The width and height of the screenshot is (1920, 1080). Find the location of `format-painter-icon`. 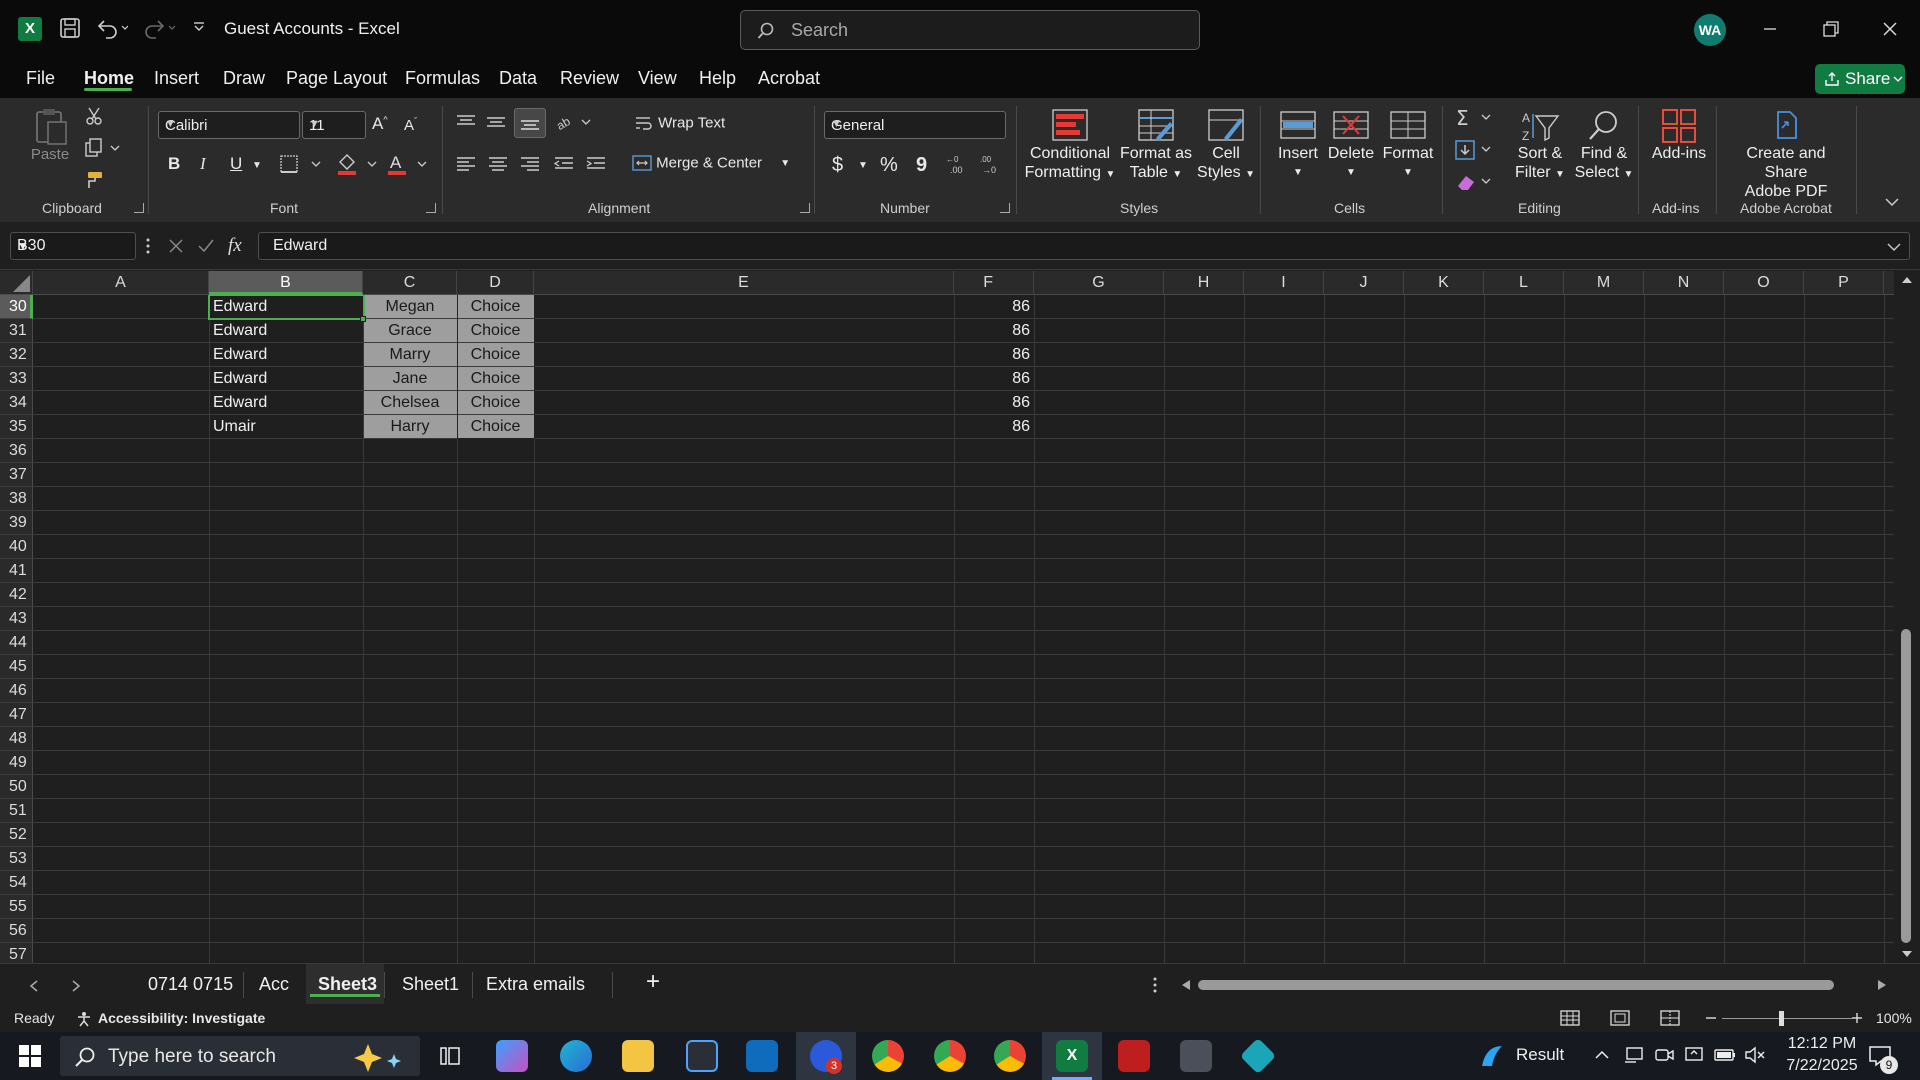

format-painter-icon is located at coordinates (95, 180).